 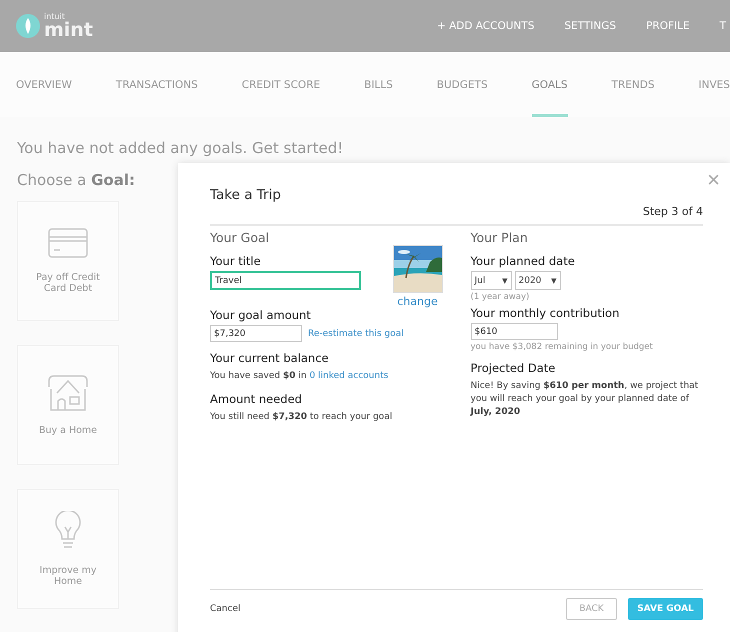 I want to click on goal-card: Buy a Home, so click(x=68, y=405).